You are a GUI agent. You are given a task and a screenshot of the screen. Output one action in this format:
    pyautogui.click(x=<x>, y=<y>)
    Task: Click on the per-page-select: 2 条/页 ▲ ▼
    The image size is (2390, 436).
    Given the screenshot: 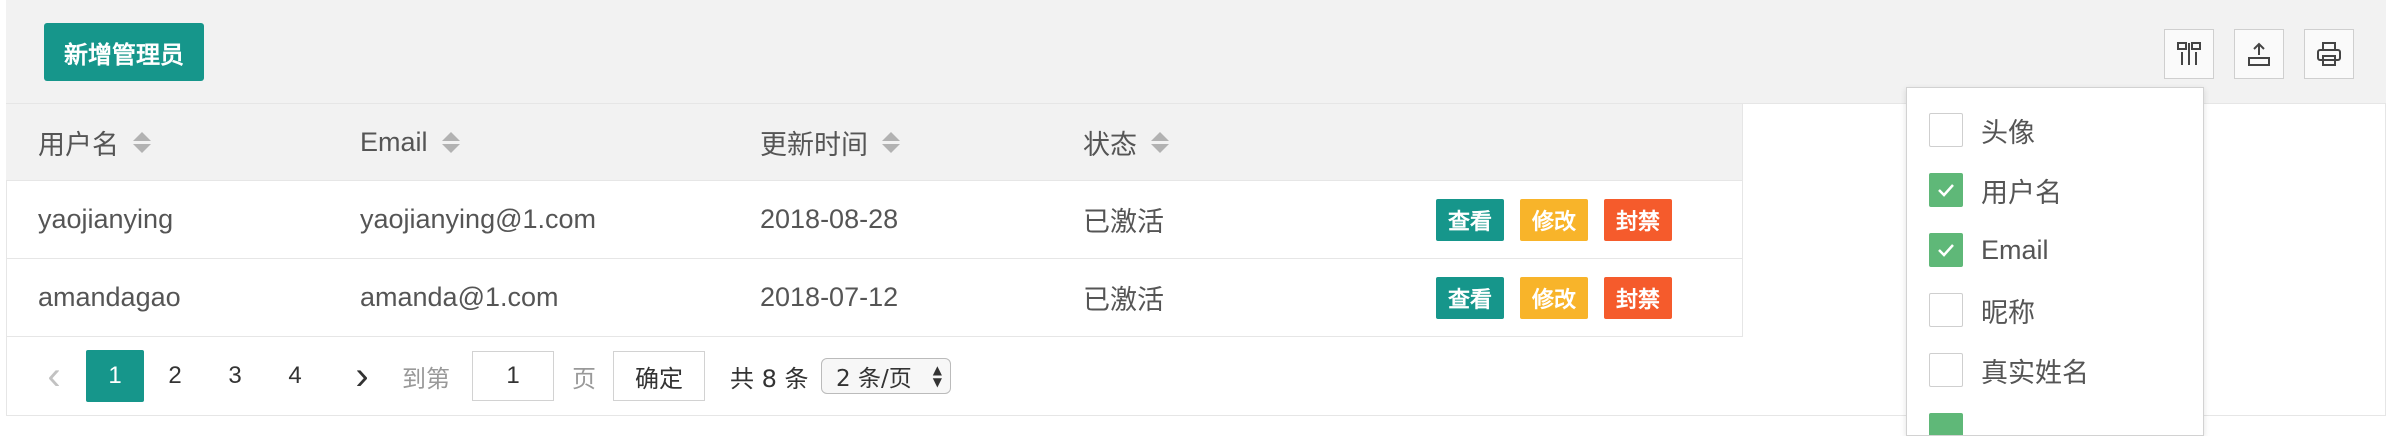 What is the action you would take?
    pyautogui.click(x=886, y=376)
    